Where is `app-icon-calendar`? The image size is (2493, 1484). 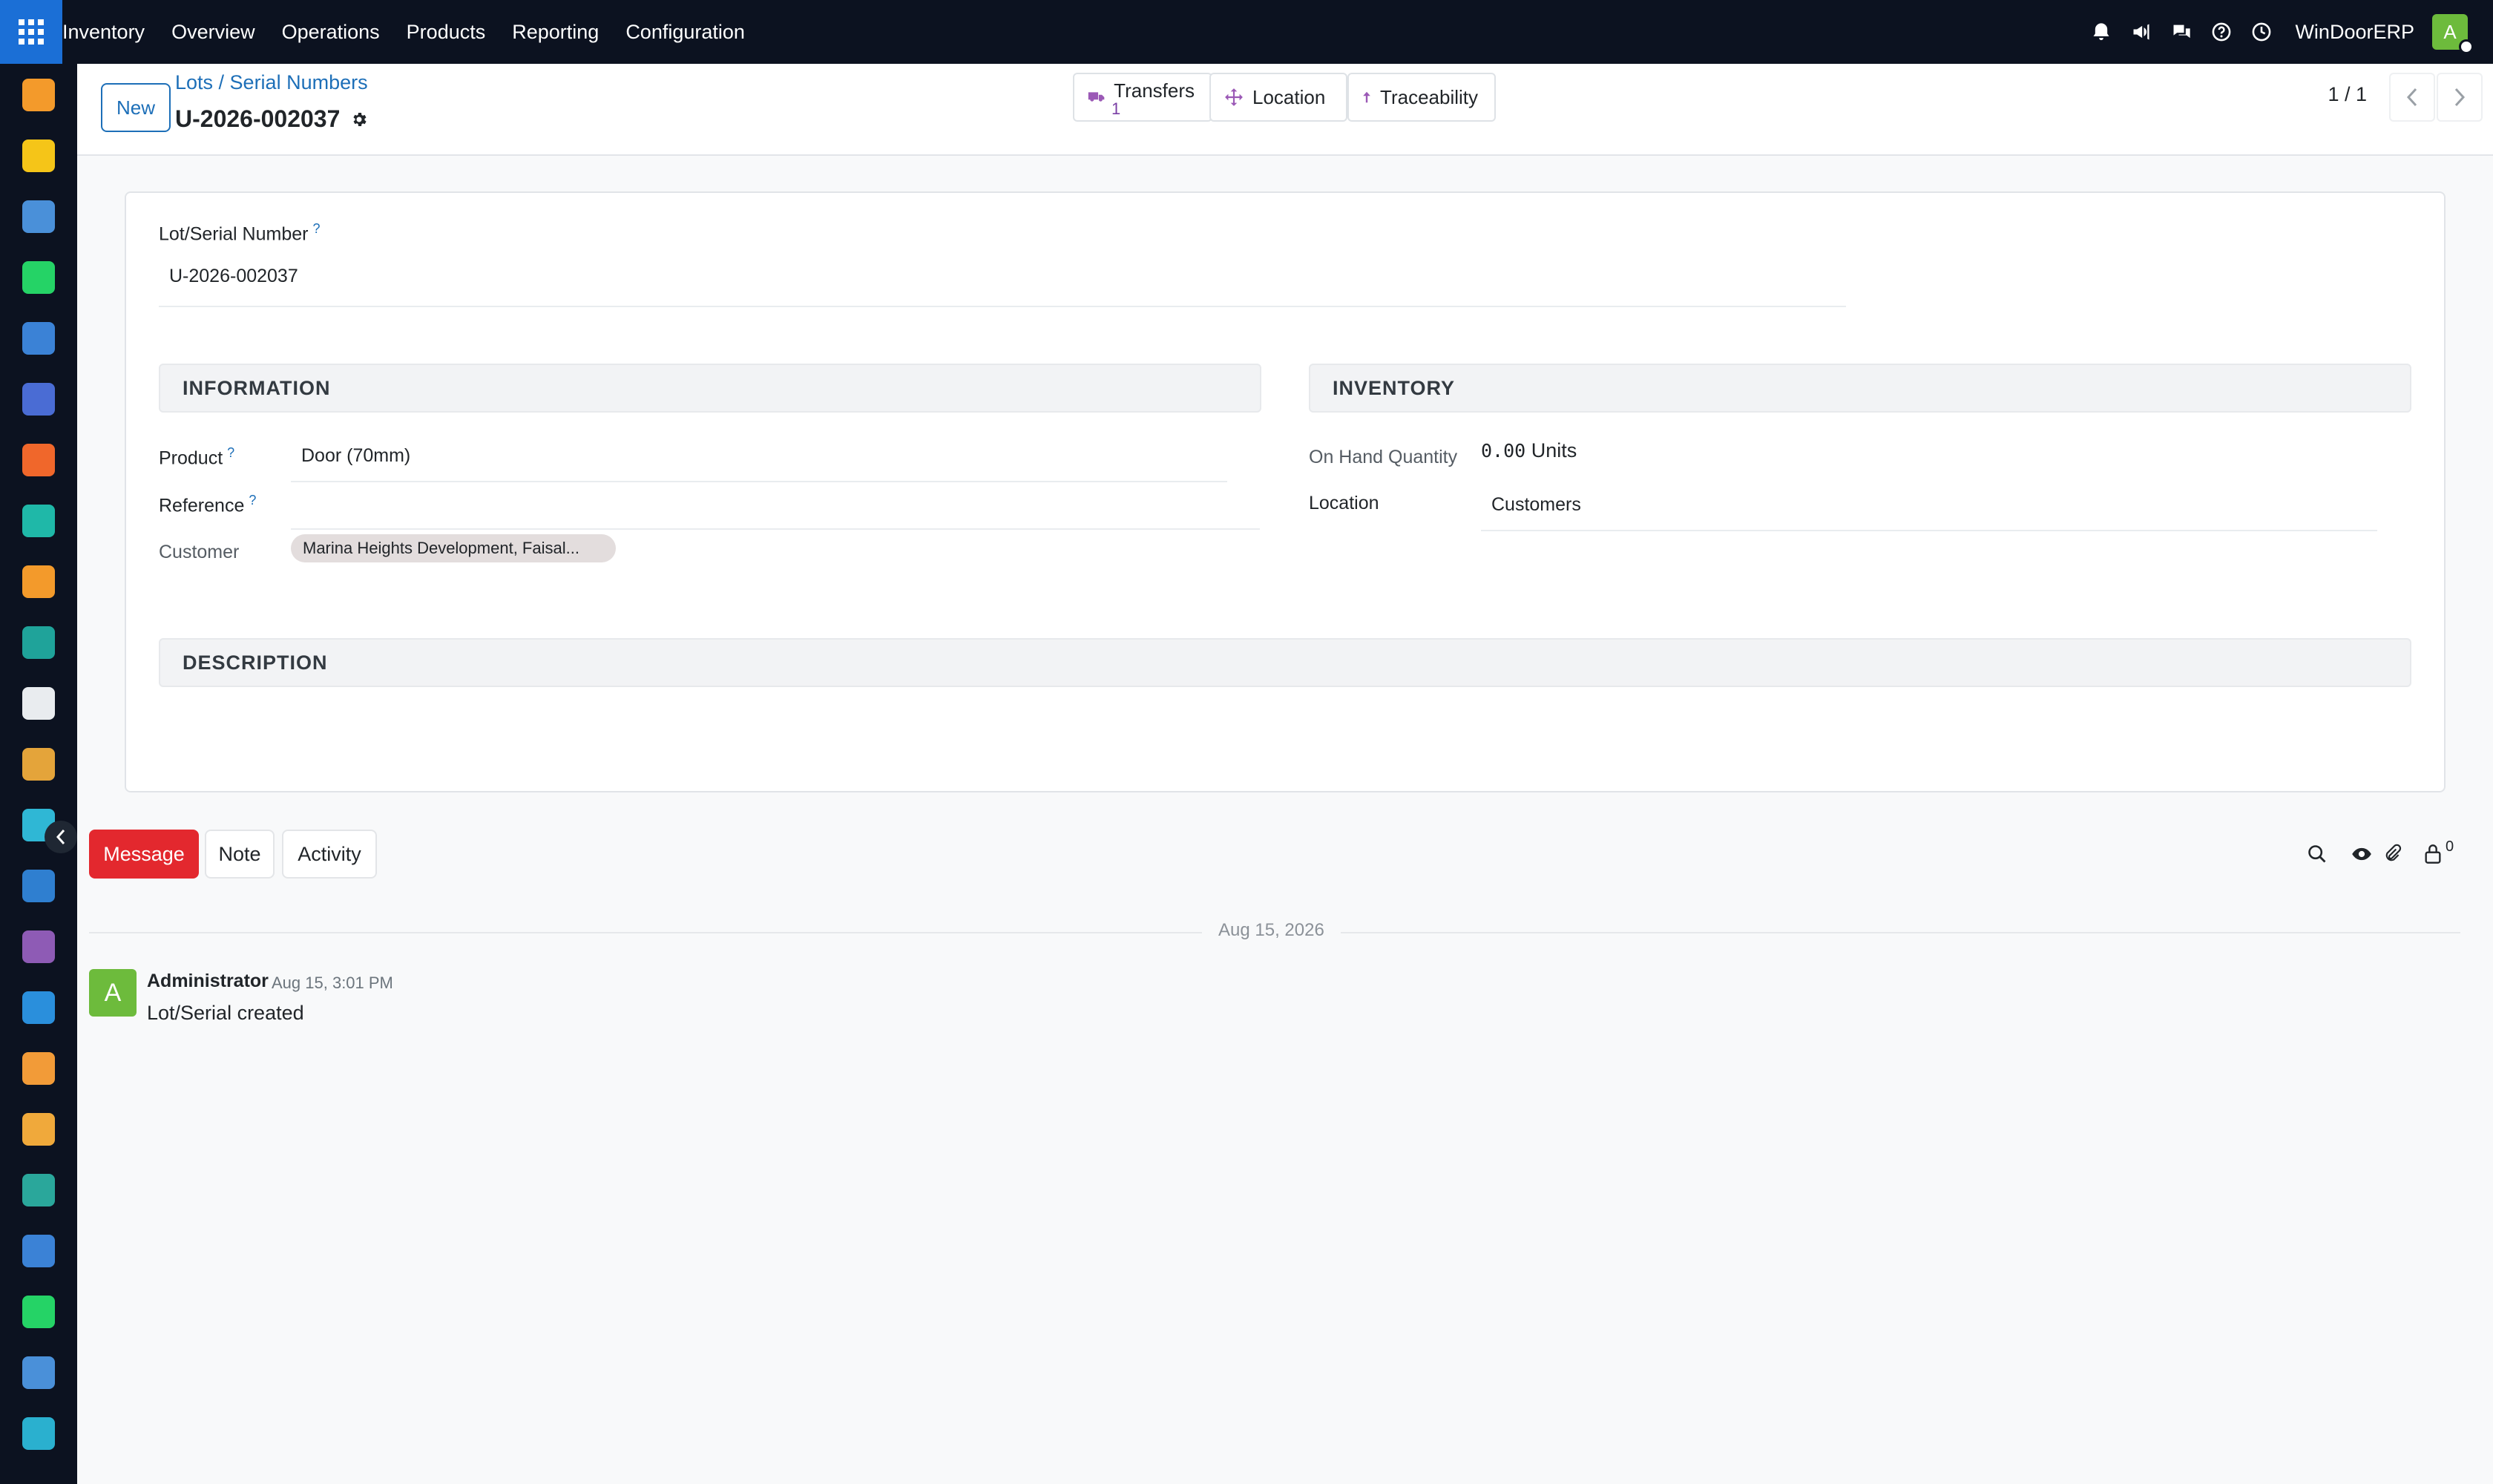 app-icon-calendar is located at coordinates (38, 1129).